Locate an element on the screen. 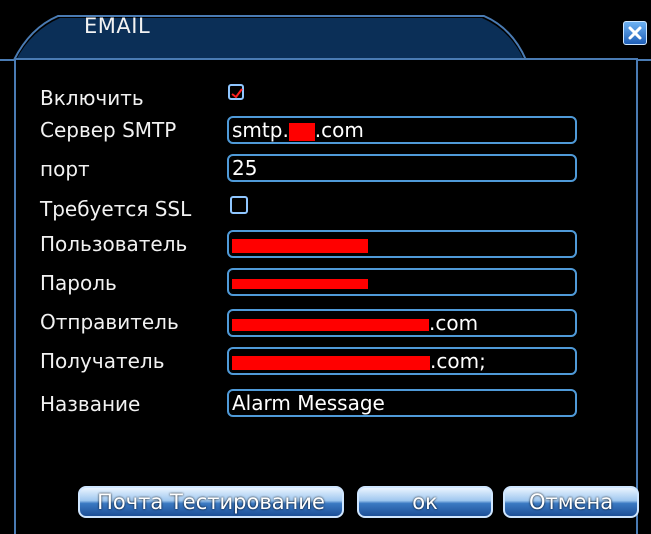 This screenshot has height=534, width=651. sender-label: Отправитель is located at coordinates (109, 322).